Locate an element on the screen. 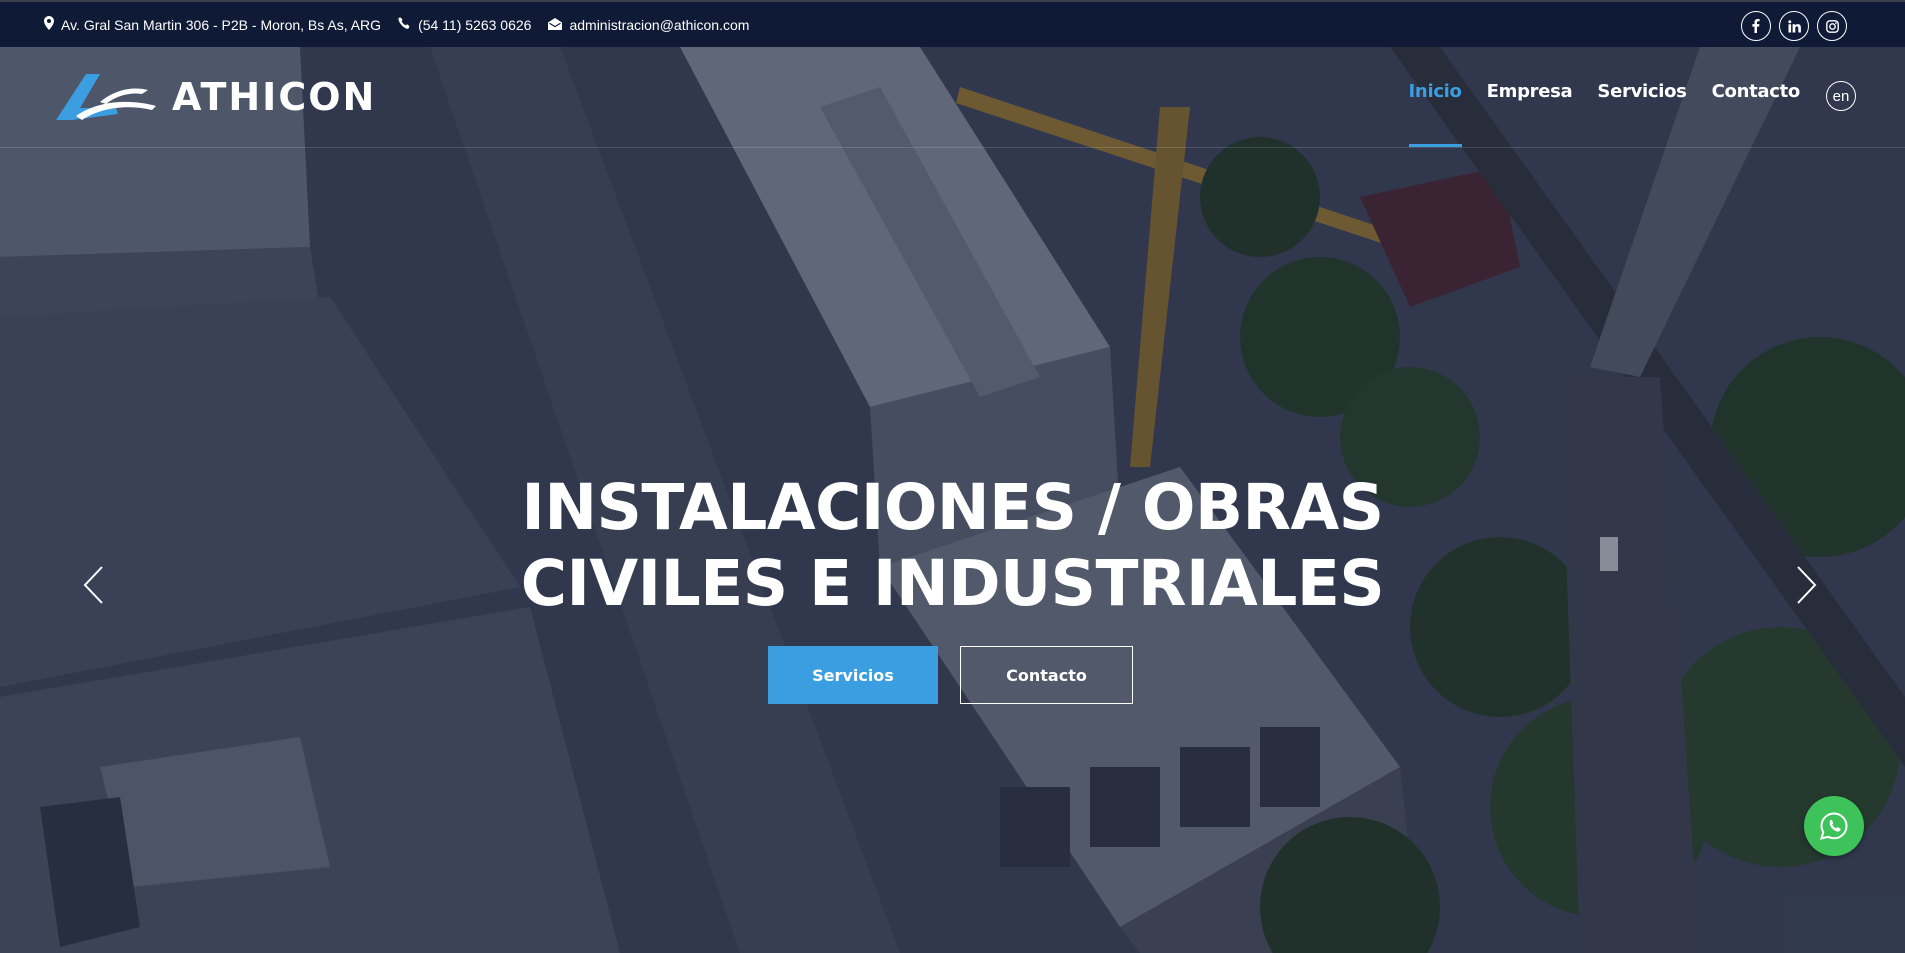 This screenshot has height=953, width=1905. location-pin-icon is located at coordinates (52, 24).